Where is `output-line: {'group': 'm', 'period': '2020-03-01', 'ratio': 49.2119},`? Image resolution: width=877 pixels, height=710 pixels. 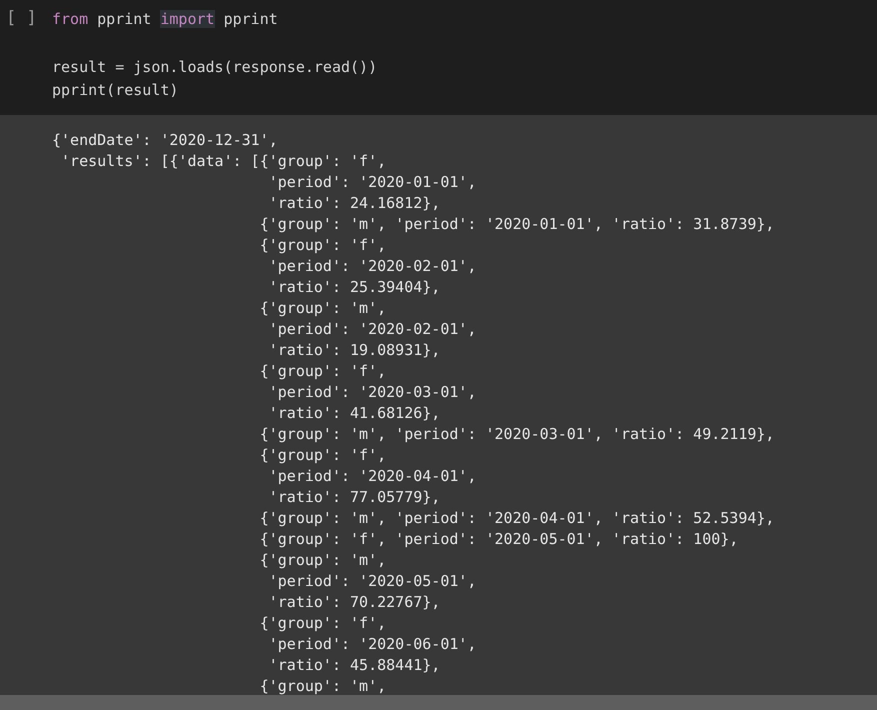 output-line: {'group': 'm', 'period': '2020-03-01', 'ratio': 49.2119}, is located at coordinates (516, 434).